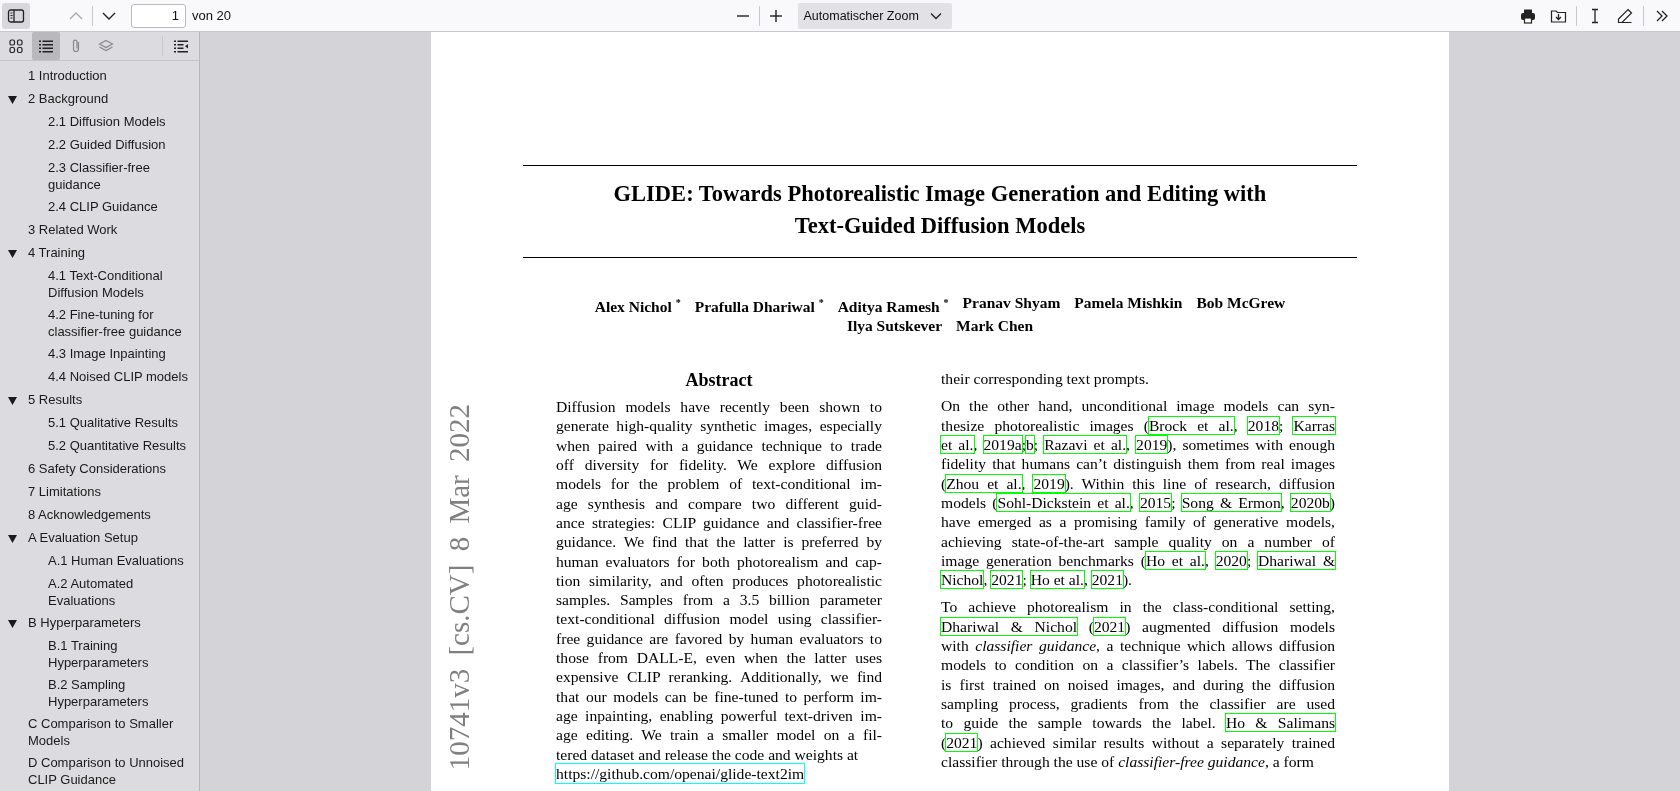 This screenshot has height=791, width=1680. Describe the element at coordinates (1009, 626) in the screenshot. I see `citation-link: Dhariwal & Nichol` at that location.